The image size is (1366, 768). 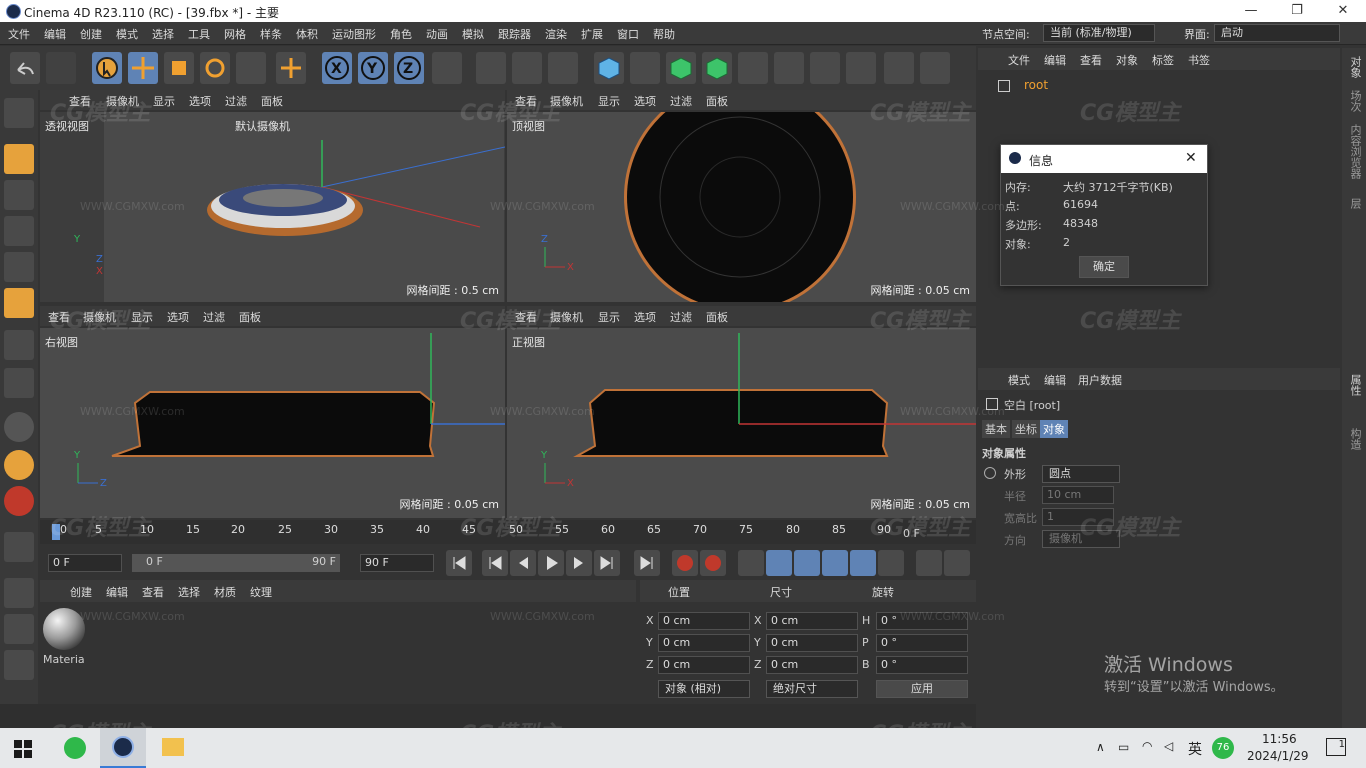 What do you see at coordinates (717, 101) in the screenshot?
I see `vp2-menu-panel: 面板` at bounding box center [717, 101].